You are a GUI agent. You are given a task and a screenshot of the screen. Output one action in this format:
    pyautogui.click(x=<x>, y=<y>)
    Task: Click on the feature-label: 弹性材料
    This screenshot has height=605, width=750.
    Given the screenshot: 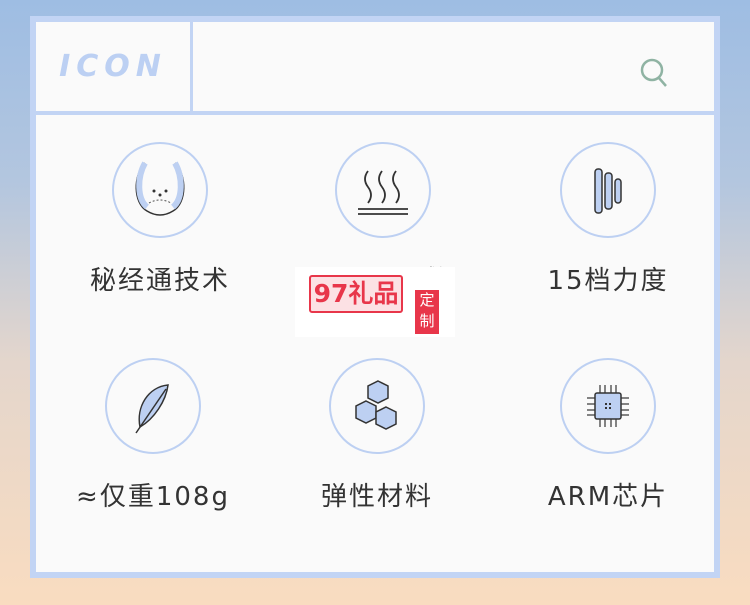 What is the action you would take?
    pyautogui.click(x=376, y=497)
    